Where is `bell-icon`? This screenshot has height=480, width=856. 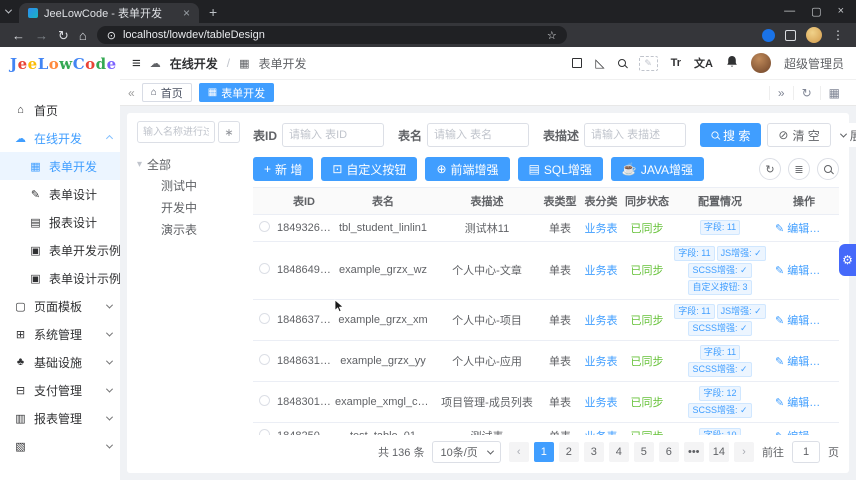 bell-icon is located at coordinates (732, 63).